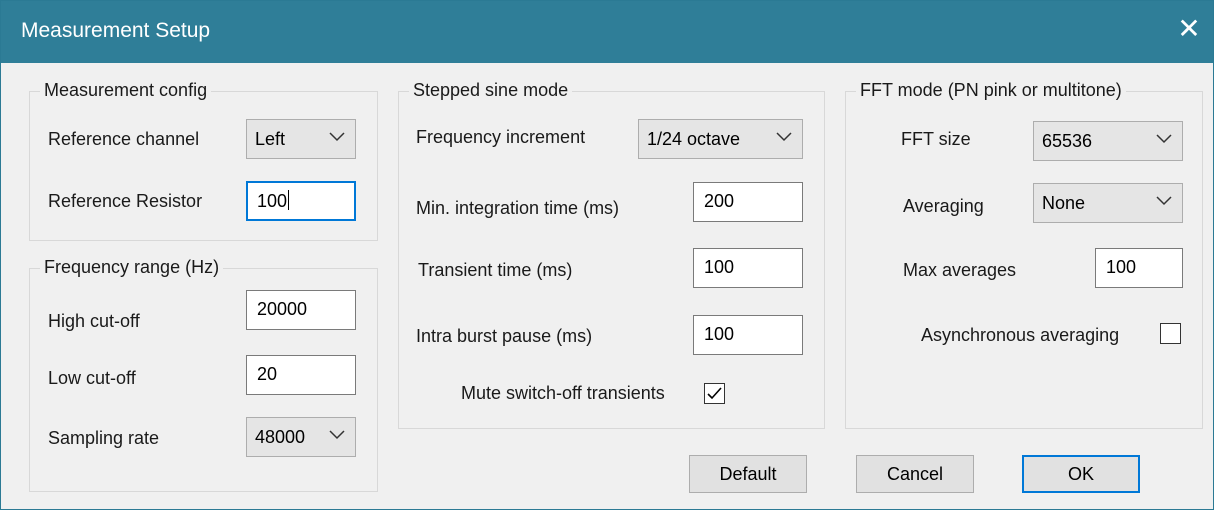  What do you see at coordinates (301, 201) in the screenshot?
I see `reference-resistor-input: 100` at bounding box center [301, 201].